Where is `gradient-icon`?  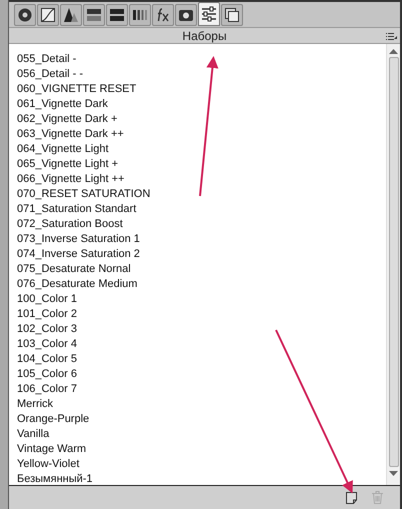
gradient-icon is located at coordinates (94, 15).